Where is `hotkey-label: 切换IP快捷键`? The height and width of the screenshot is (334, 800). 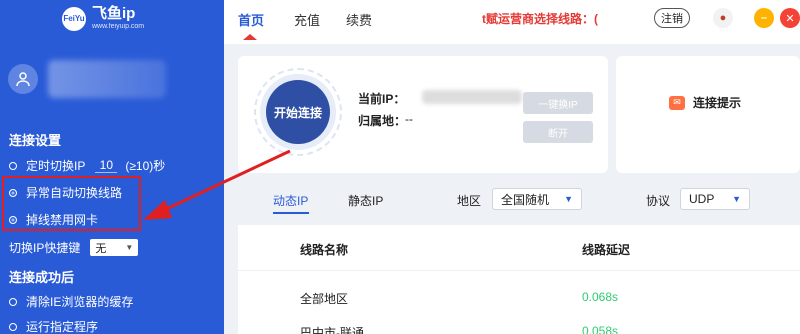 hotkey-label: 切换IP快捷键 is located at coordinates (45, 248).